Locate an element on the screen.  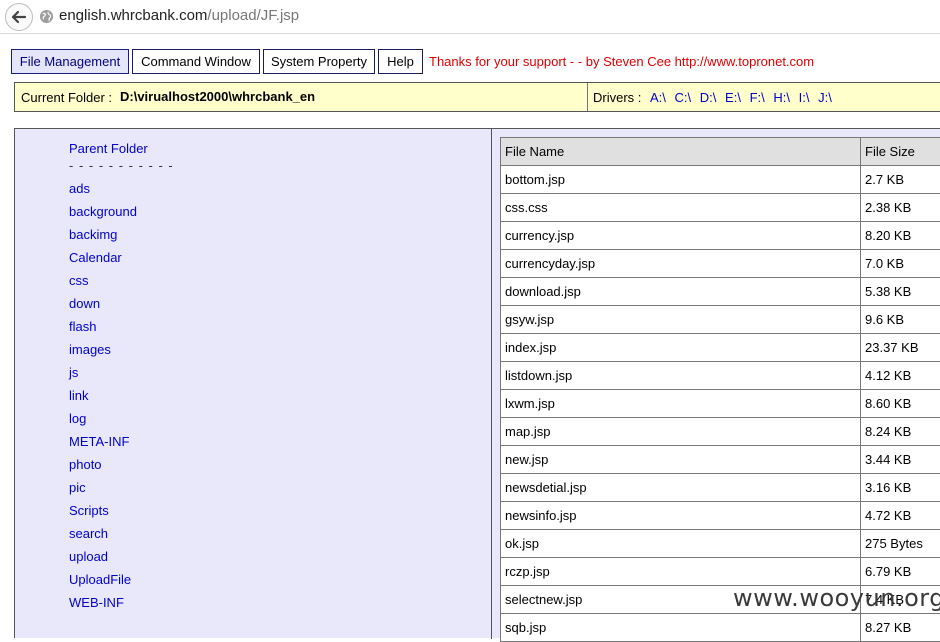
drive-link-f: F:\ is located at coordinates (757, 97).